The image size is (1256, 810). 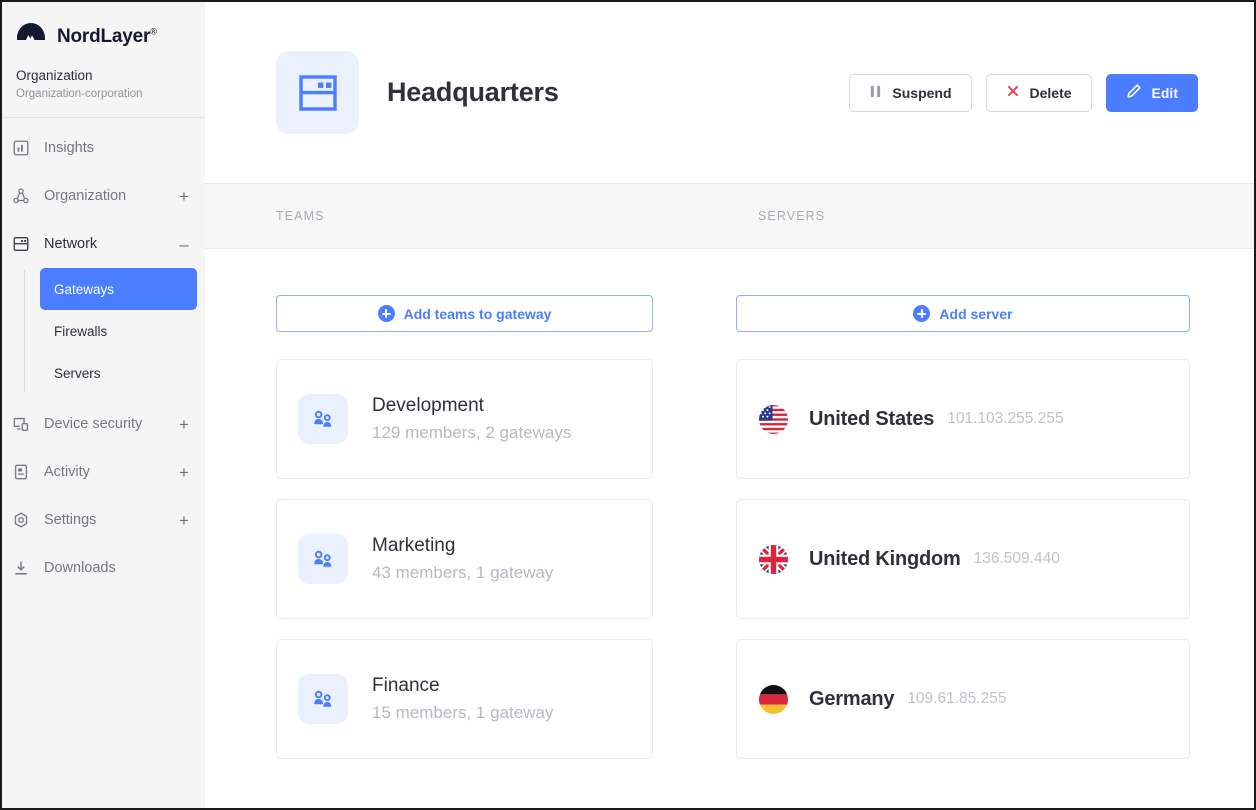 I want to click on sidebar-item-downloads: Downloads, so click(x=103, y=568).